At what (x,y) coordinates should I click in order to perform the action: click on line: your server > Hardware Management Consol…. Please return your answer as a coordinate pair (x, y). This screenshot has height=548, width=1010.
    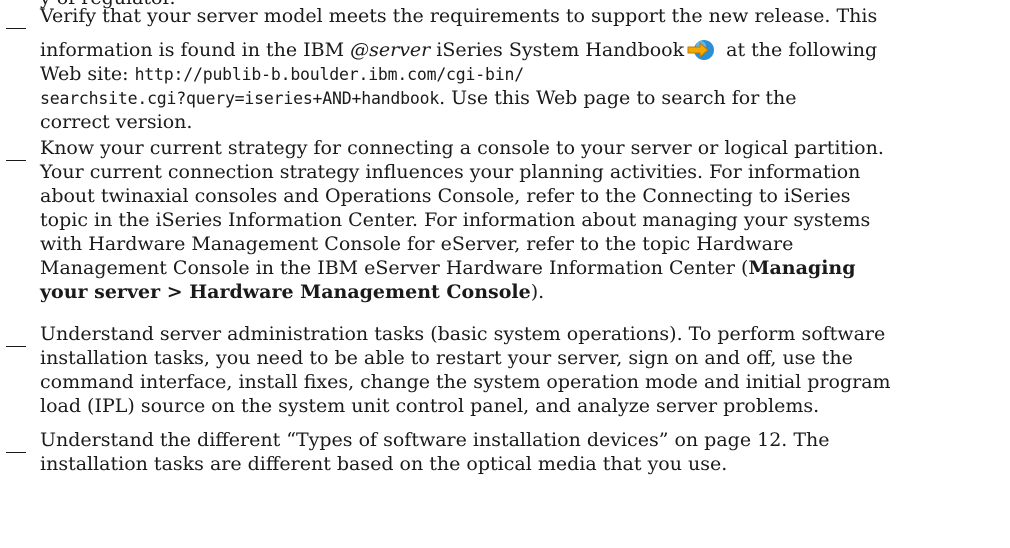
    Looking at the image, I should click on (292, 292).